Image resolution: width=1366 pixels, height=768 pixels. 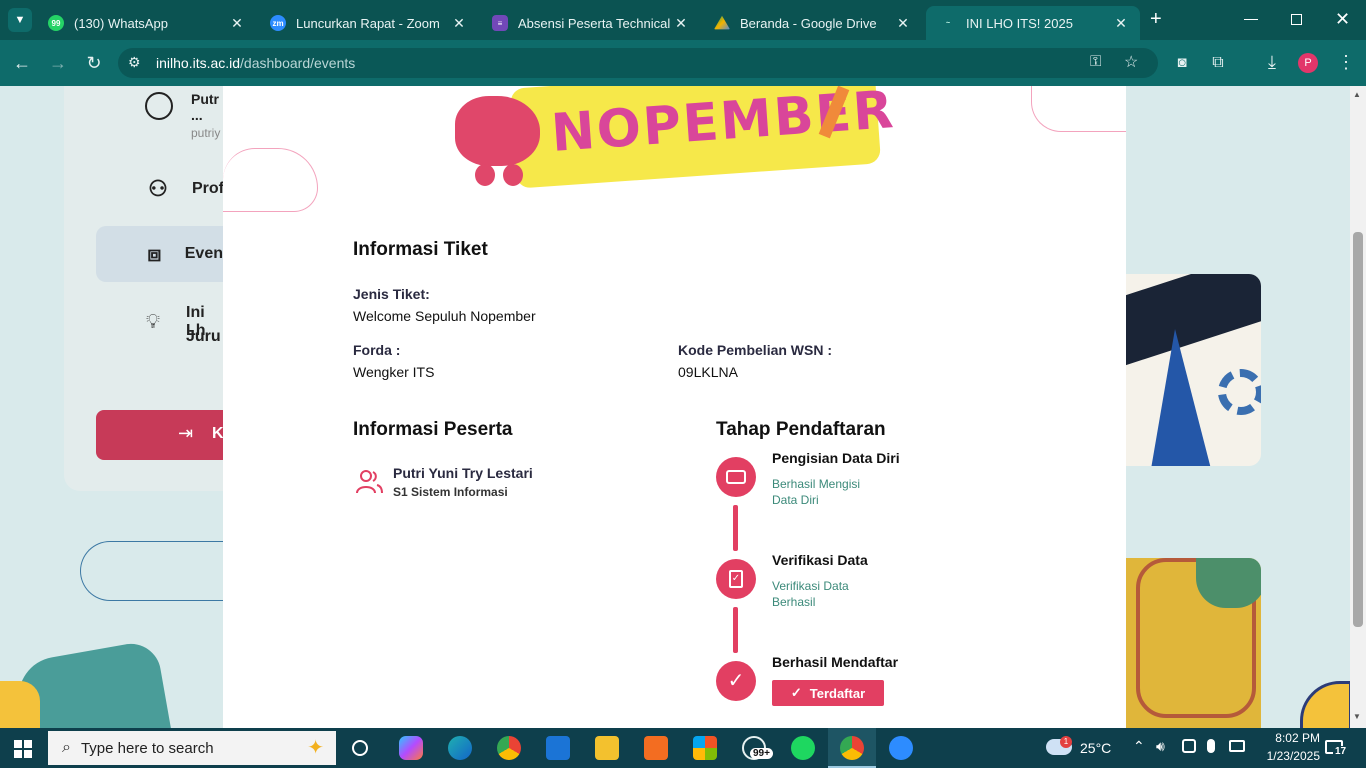 I want to click on tab-whatsapp: 99 (130) WhatsApp ✕, so click(x=145, y=23).